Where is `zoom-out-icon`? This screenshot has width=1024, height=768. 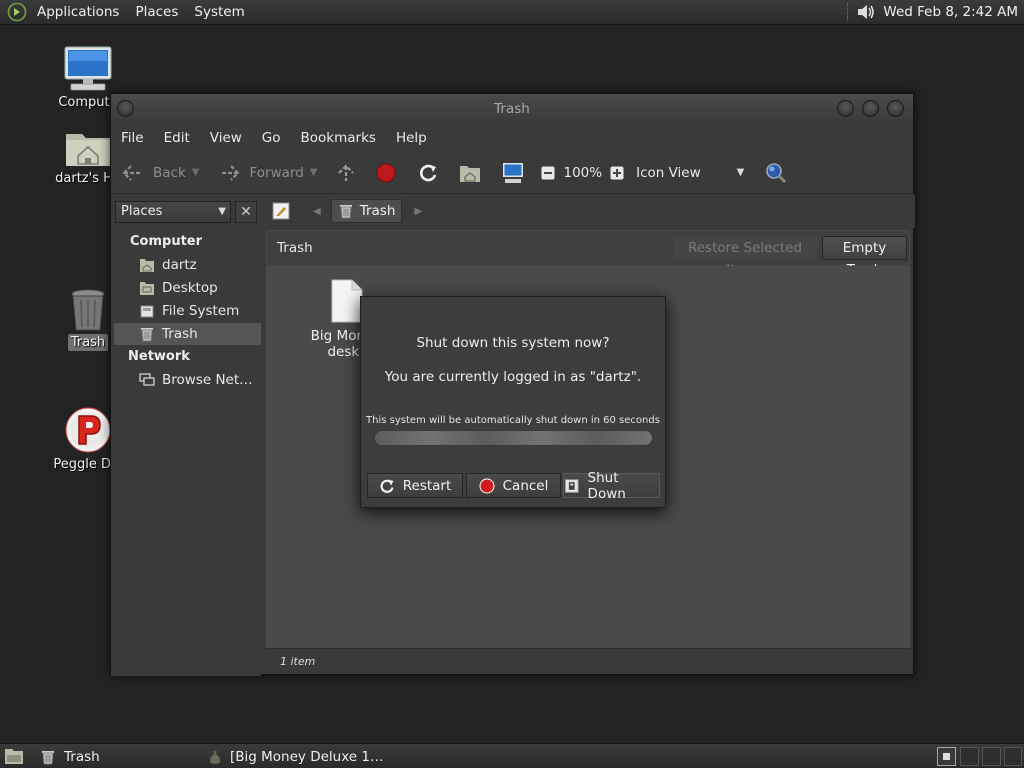
zoom-out-icon is located at coordinates (548, 172).